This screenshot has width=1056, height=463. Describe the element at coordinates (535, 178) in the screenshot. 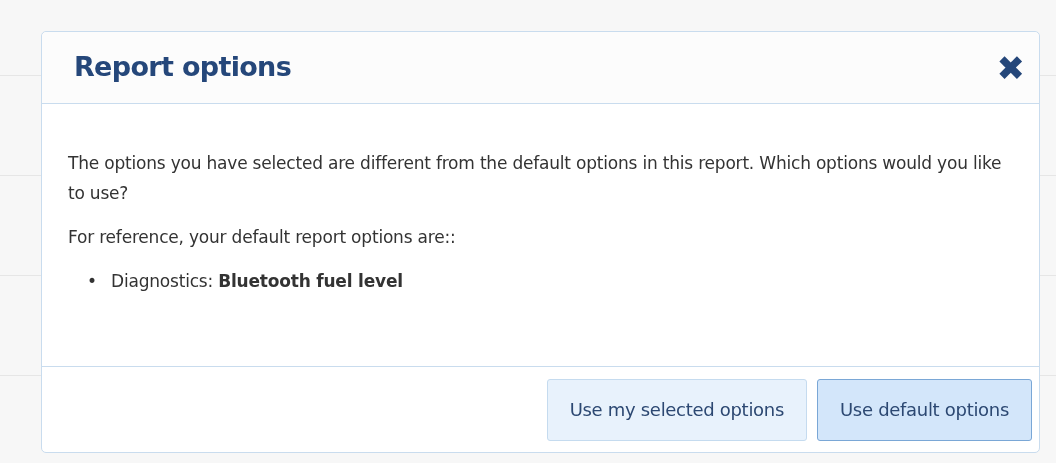

I see `paragraph: The options you have selected are different from the default options in this report. Which options would you like to use?` at that location.